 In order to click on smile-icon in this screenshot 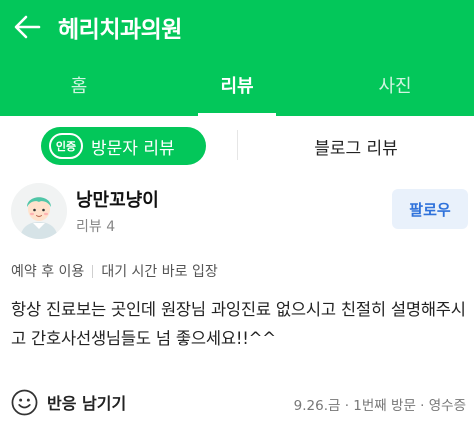, I will do `click(24, 402)`.